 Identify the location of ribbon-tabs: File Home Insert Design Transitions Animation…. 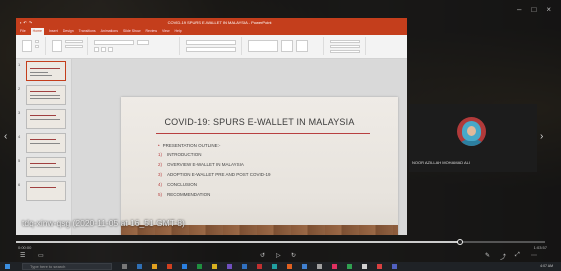
(211, 31).